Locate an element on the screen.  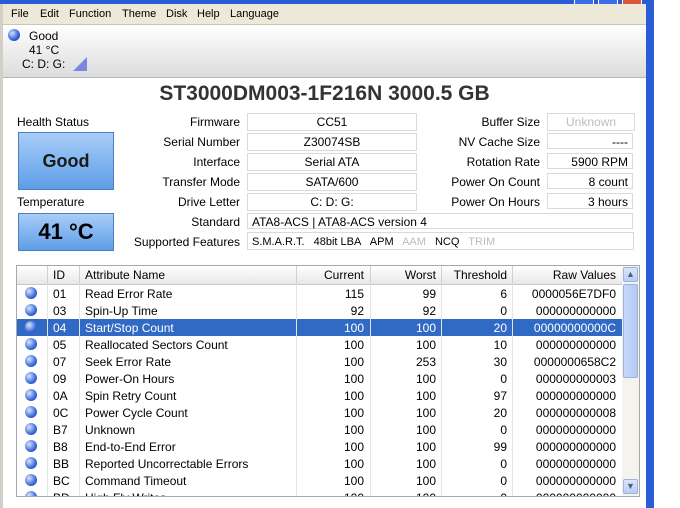
nv-cache-size-label: NV Cache Size is located at coordinates (499, 142).